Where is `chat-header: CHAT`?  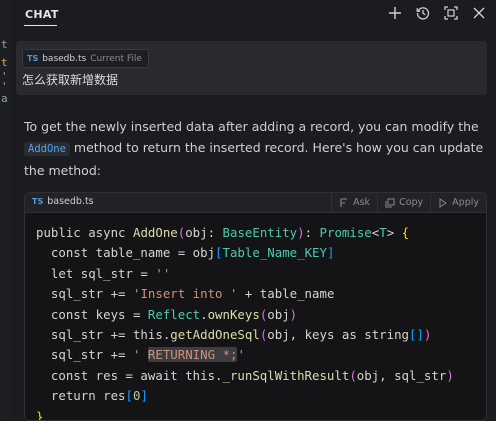
chat-header: CHAT is located at coordinates (253, 15).